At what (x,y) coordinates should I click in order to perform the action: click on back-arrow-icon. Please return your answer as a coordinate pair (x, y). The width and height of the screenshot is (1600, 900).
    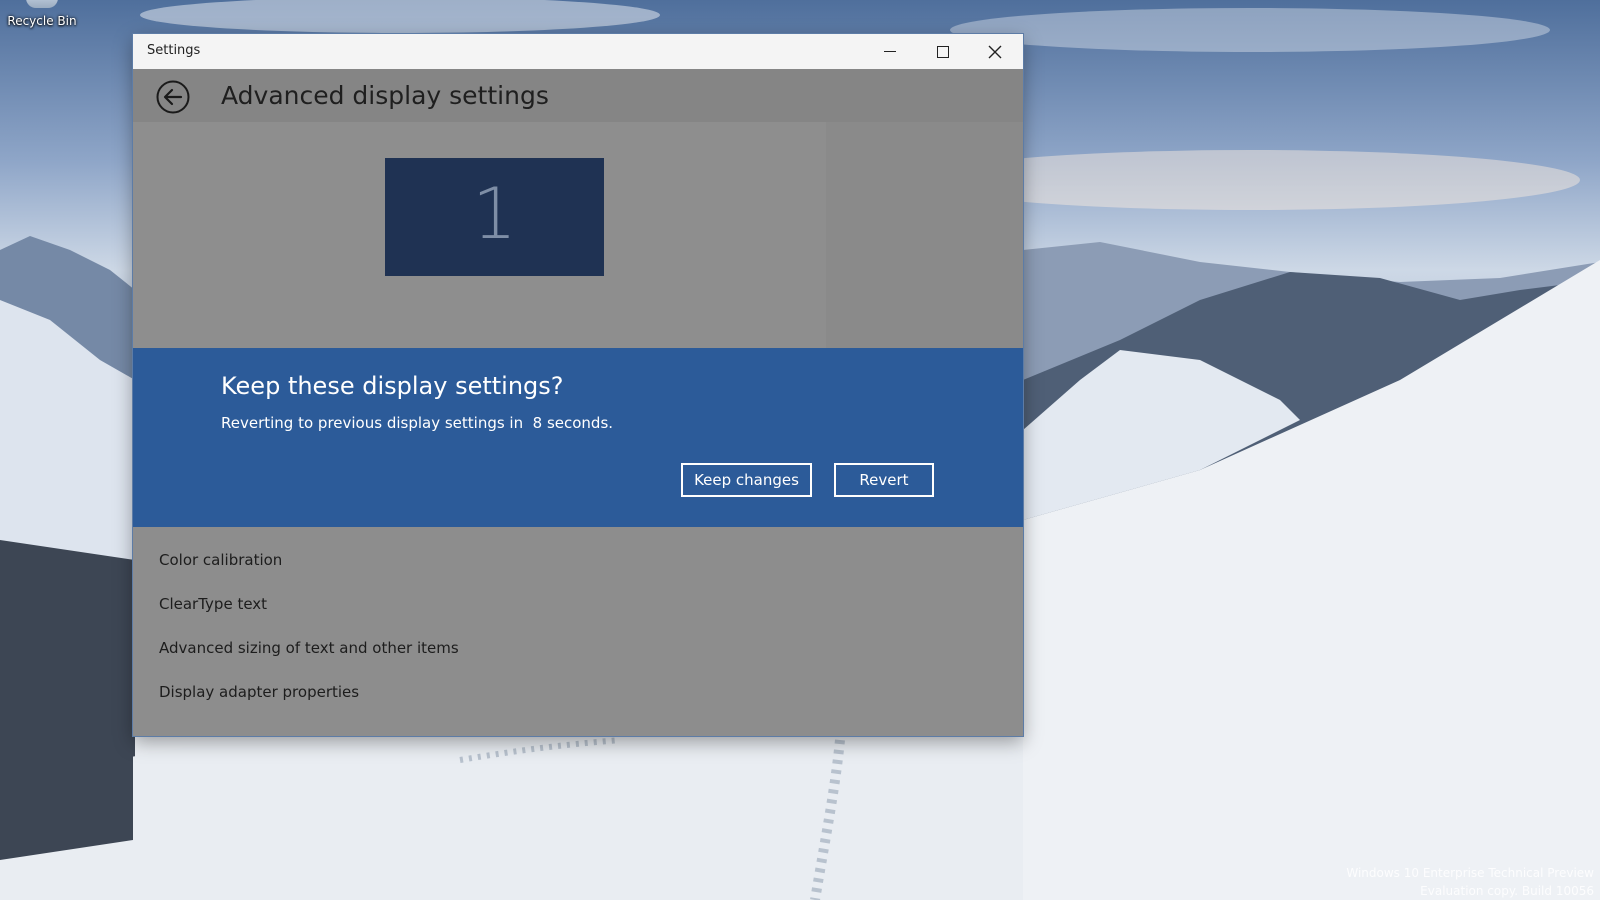
    Looking at the image, I should click on (173, 97).